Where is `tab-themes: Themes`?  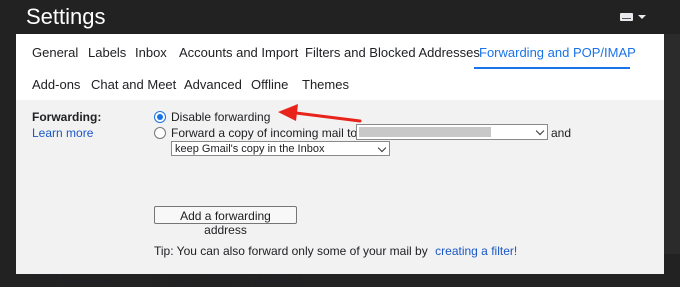
tab-themes: Themes is located at coordinates (325, 84).